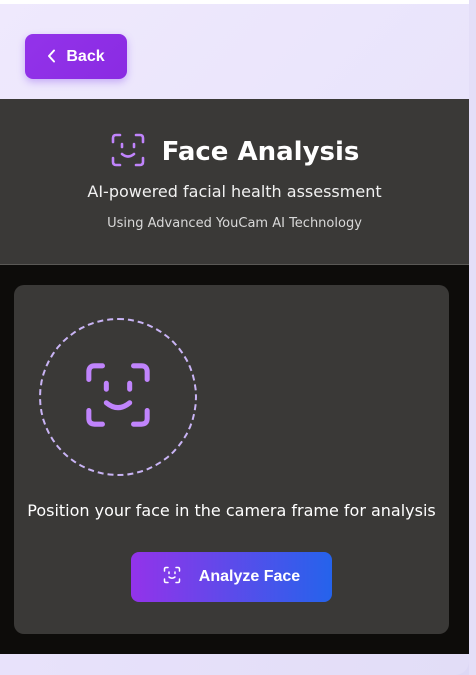 This screenshot has width=476, height=675. What do you see at coordinates (234, 191) in the screenshot?
I see `page-subtitle: AI-powered facial health assessment` at bounding box center [234, 191].